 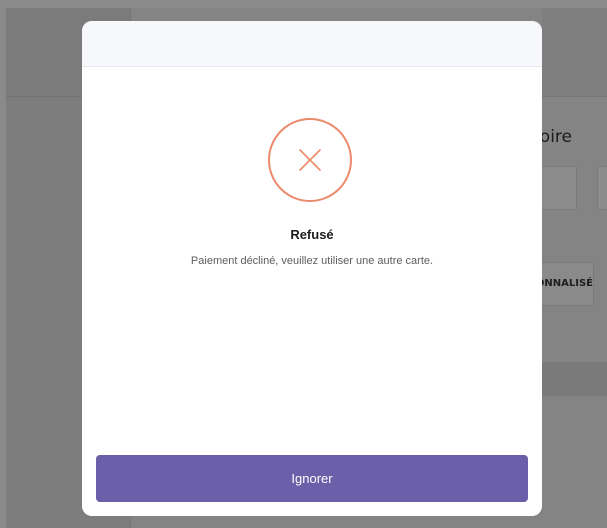 I want to click on close-x-icon, so click(x=310, y=160).